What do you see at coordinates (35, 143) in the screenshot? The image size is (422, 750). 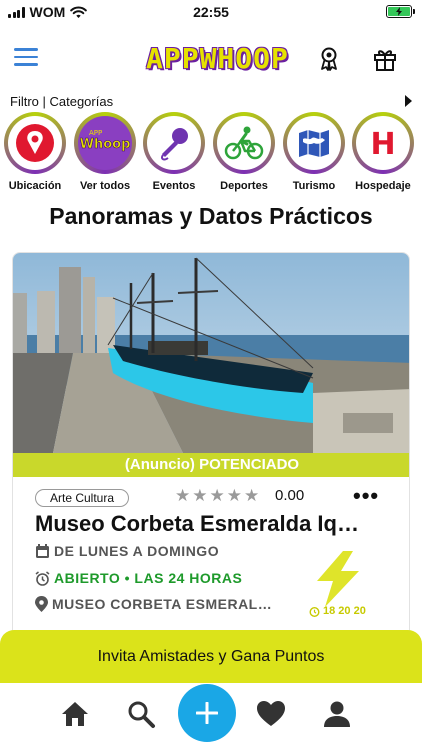 I see `location-pin-icon` at bounding box center [35, 143].